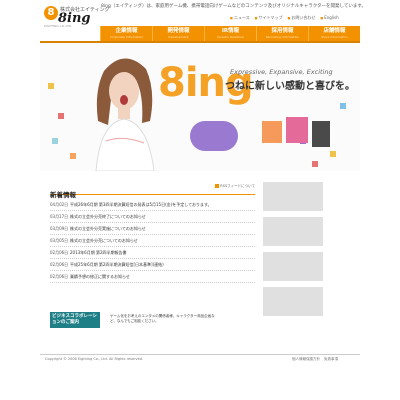 Image resolution: width=400 pixels, height=400 pixels. Describe the element at coordinates (125, 114) in the screenshot. I see `model-photo` at that location.